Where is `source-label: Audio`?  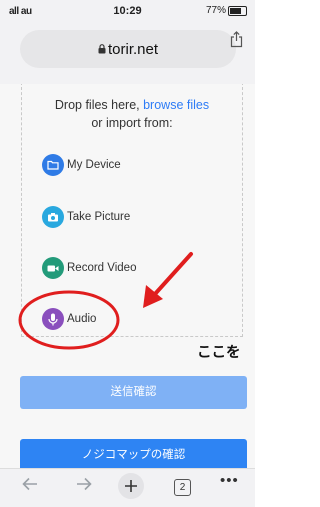
source-label: Audio is located at coordinates (82, 319).